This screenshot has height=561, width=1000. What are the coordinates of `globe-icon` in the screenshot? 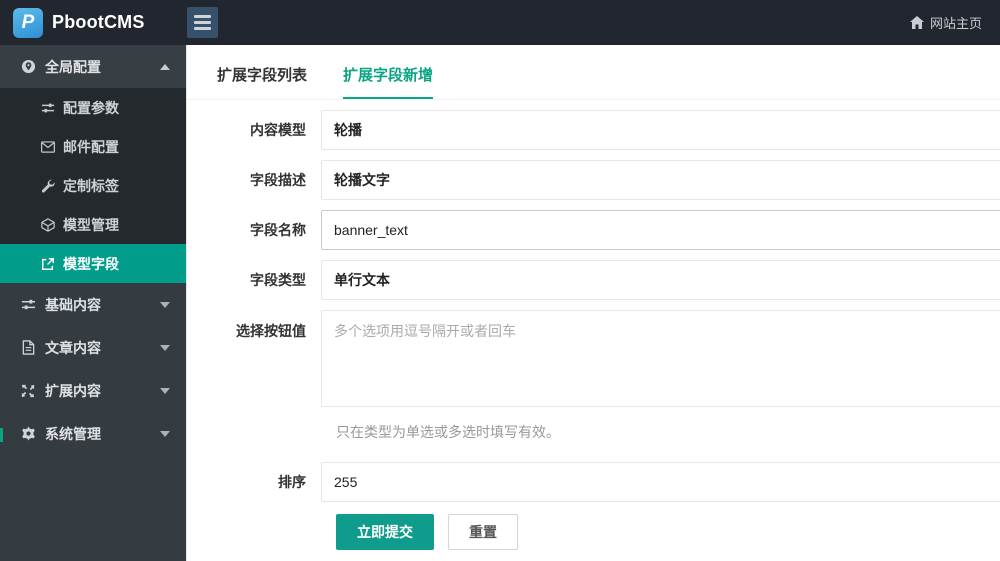 It's located at (28, 67).